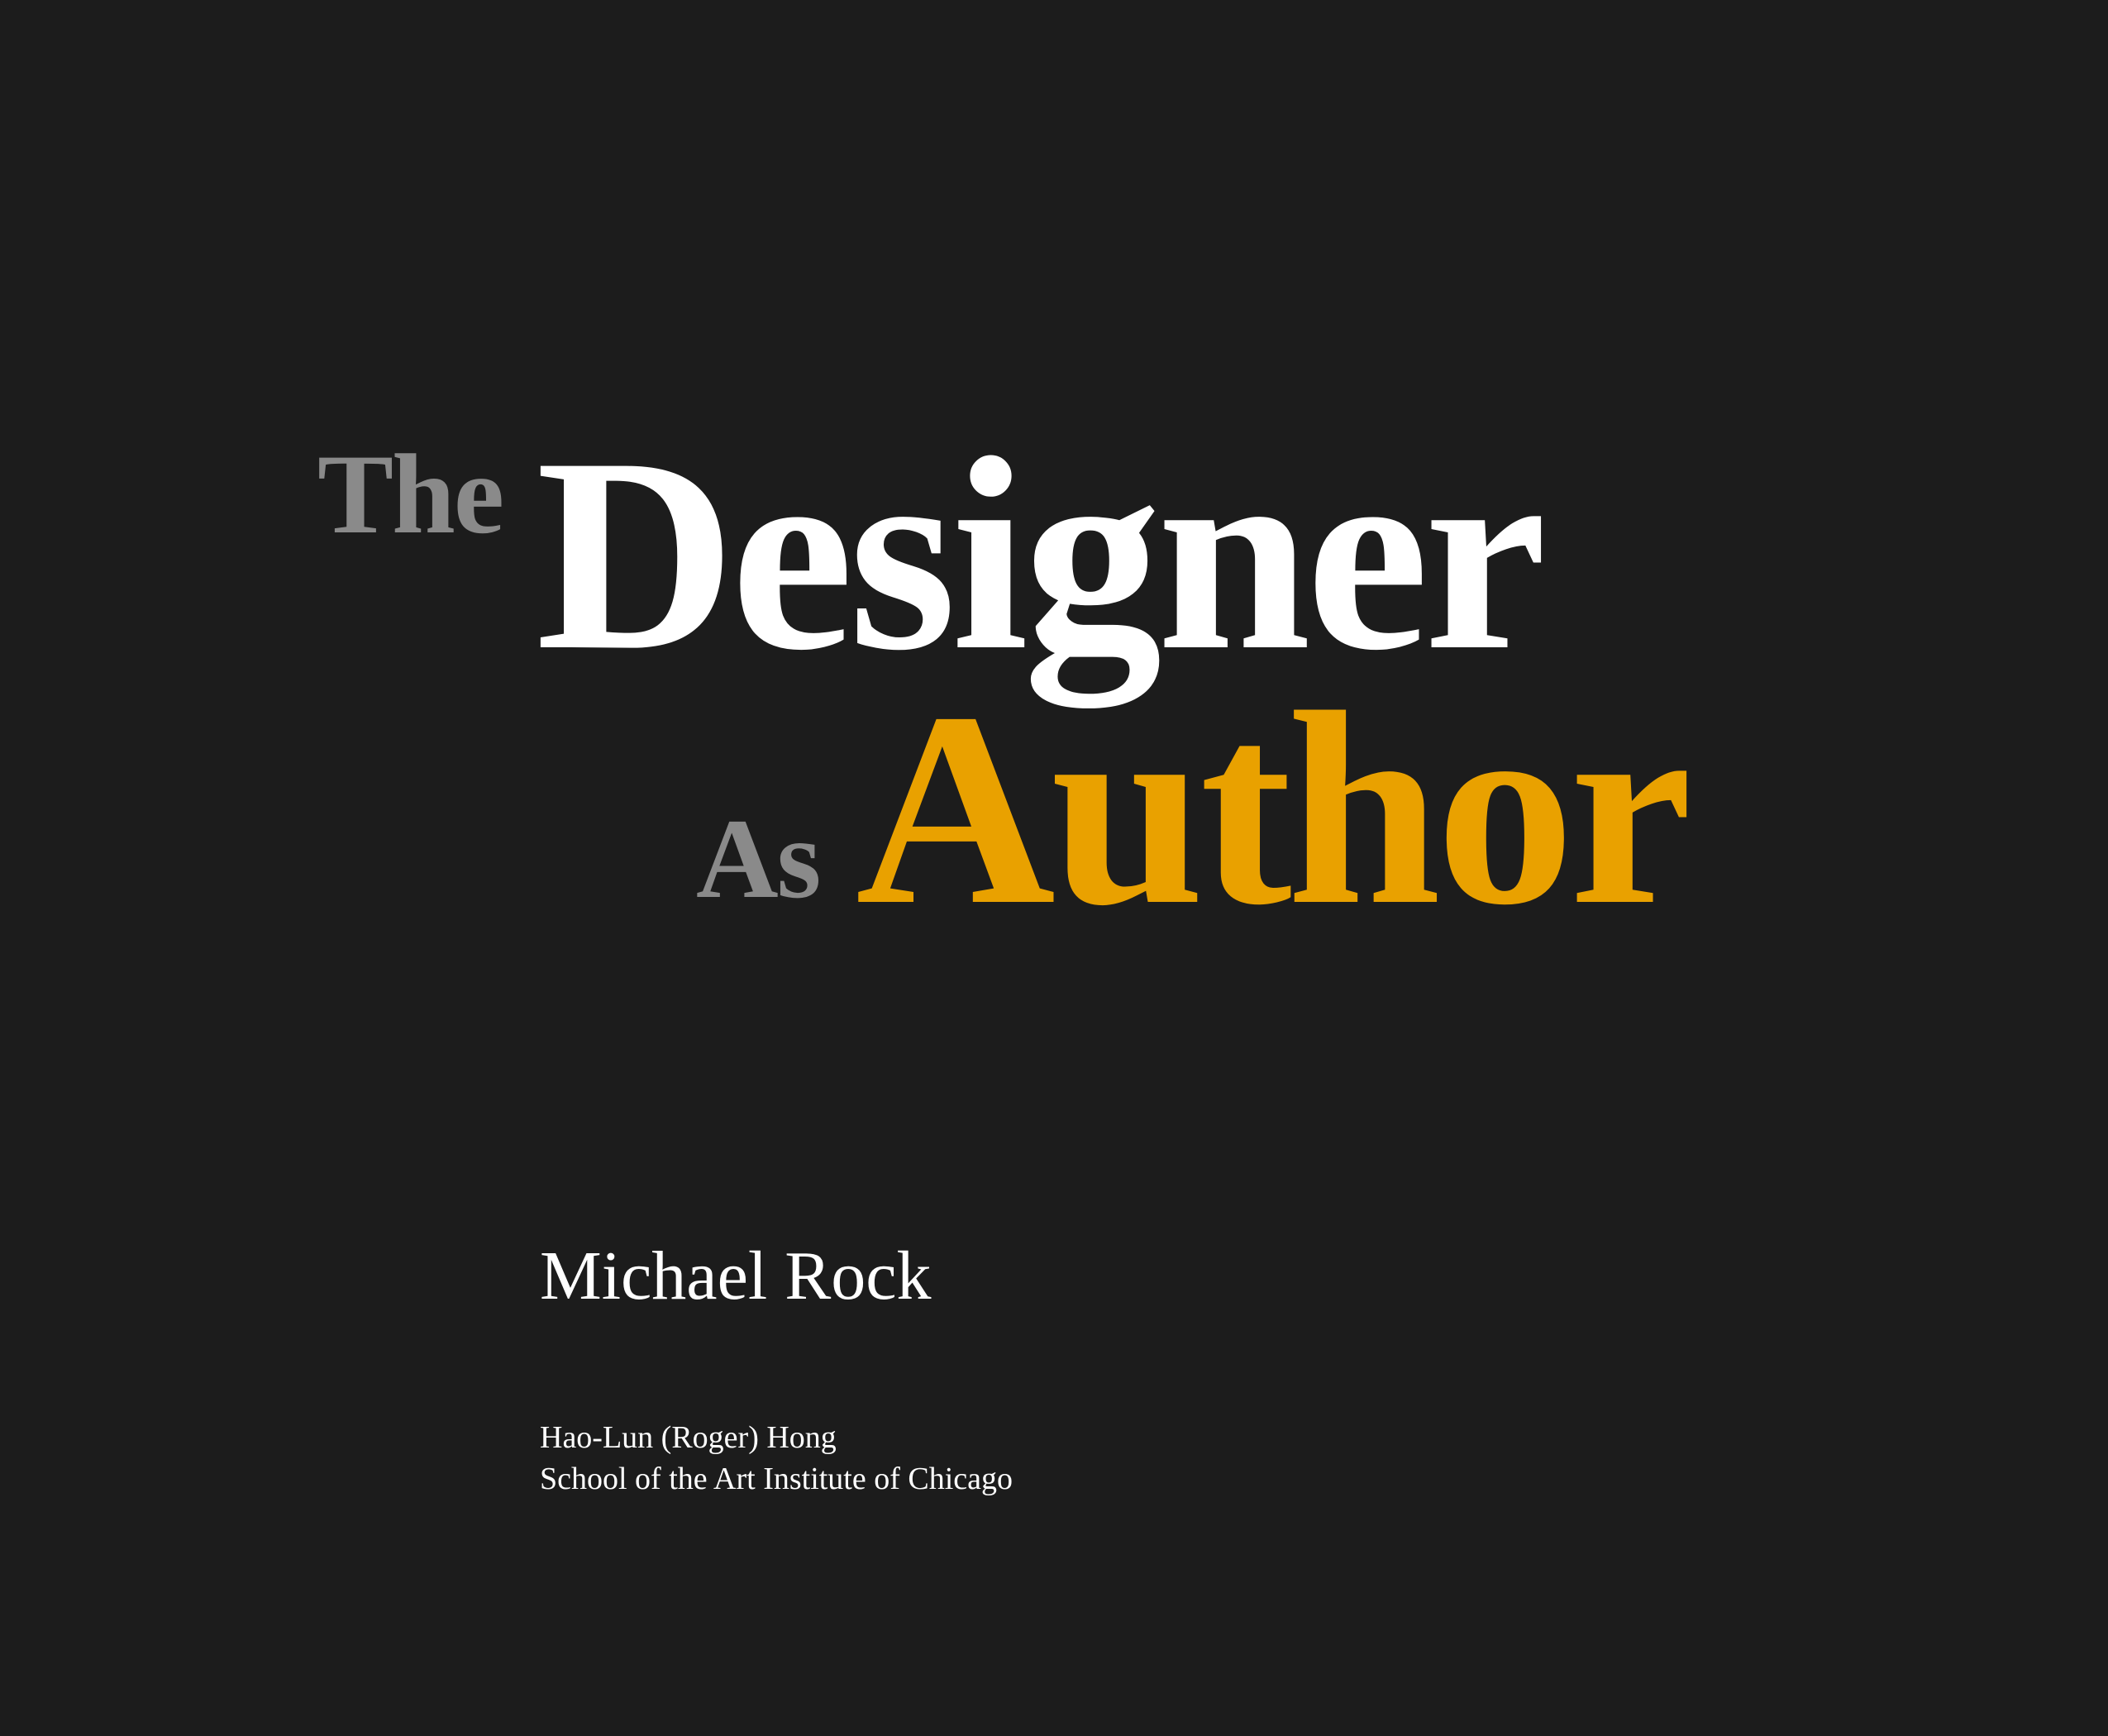 The image size is (2108, 1736). Describe the element at coordinates (1274, 809) in the screenshot. I see `title-word-author: Author` at that location.